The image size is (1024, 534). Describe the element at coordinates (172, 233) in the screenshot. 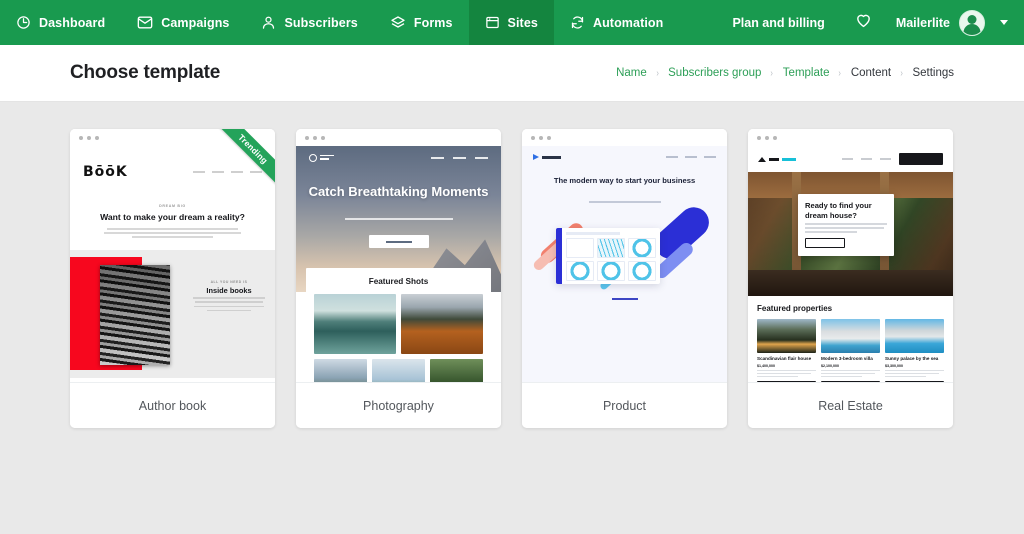

I see `preview-body-lines` at that location.